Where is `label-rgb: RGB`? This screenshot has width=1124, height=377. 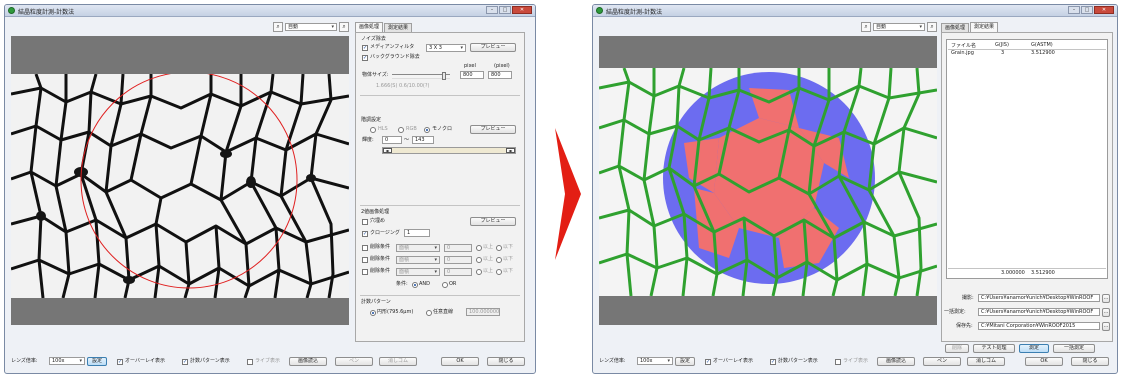
label-rgb: RGB is located at coordinates (411, 129).